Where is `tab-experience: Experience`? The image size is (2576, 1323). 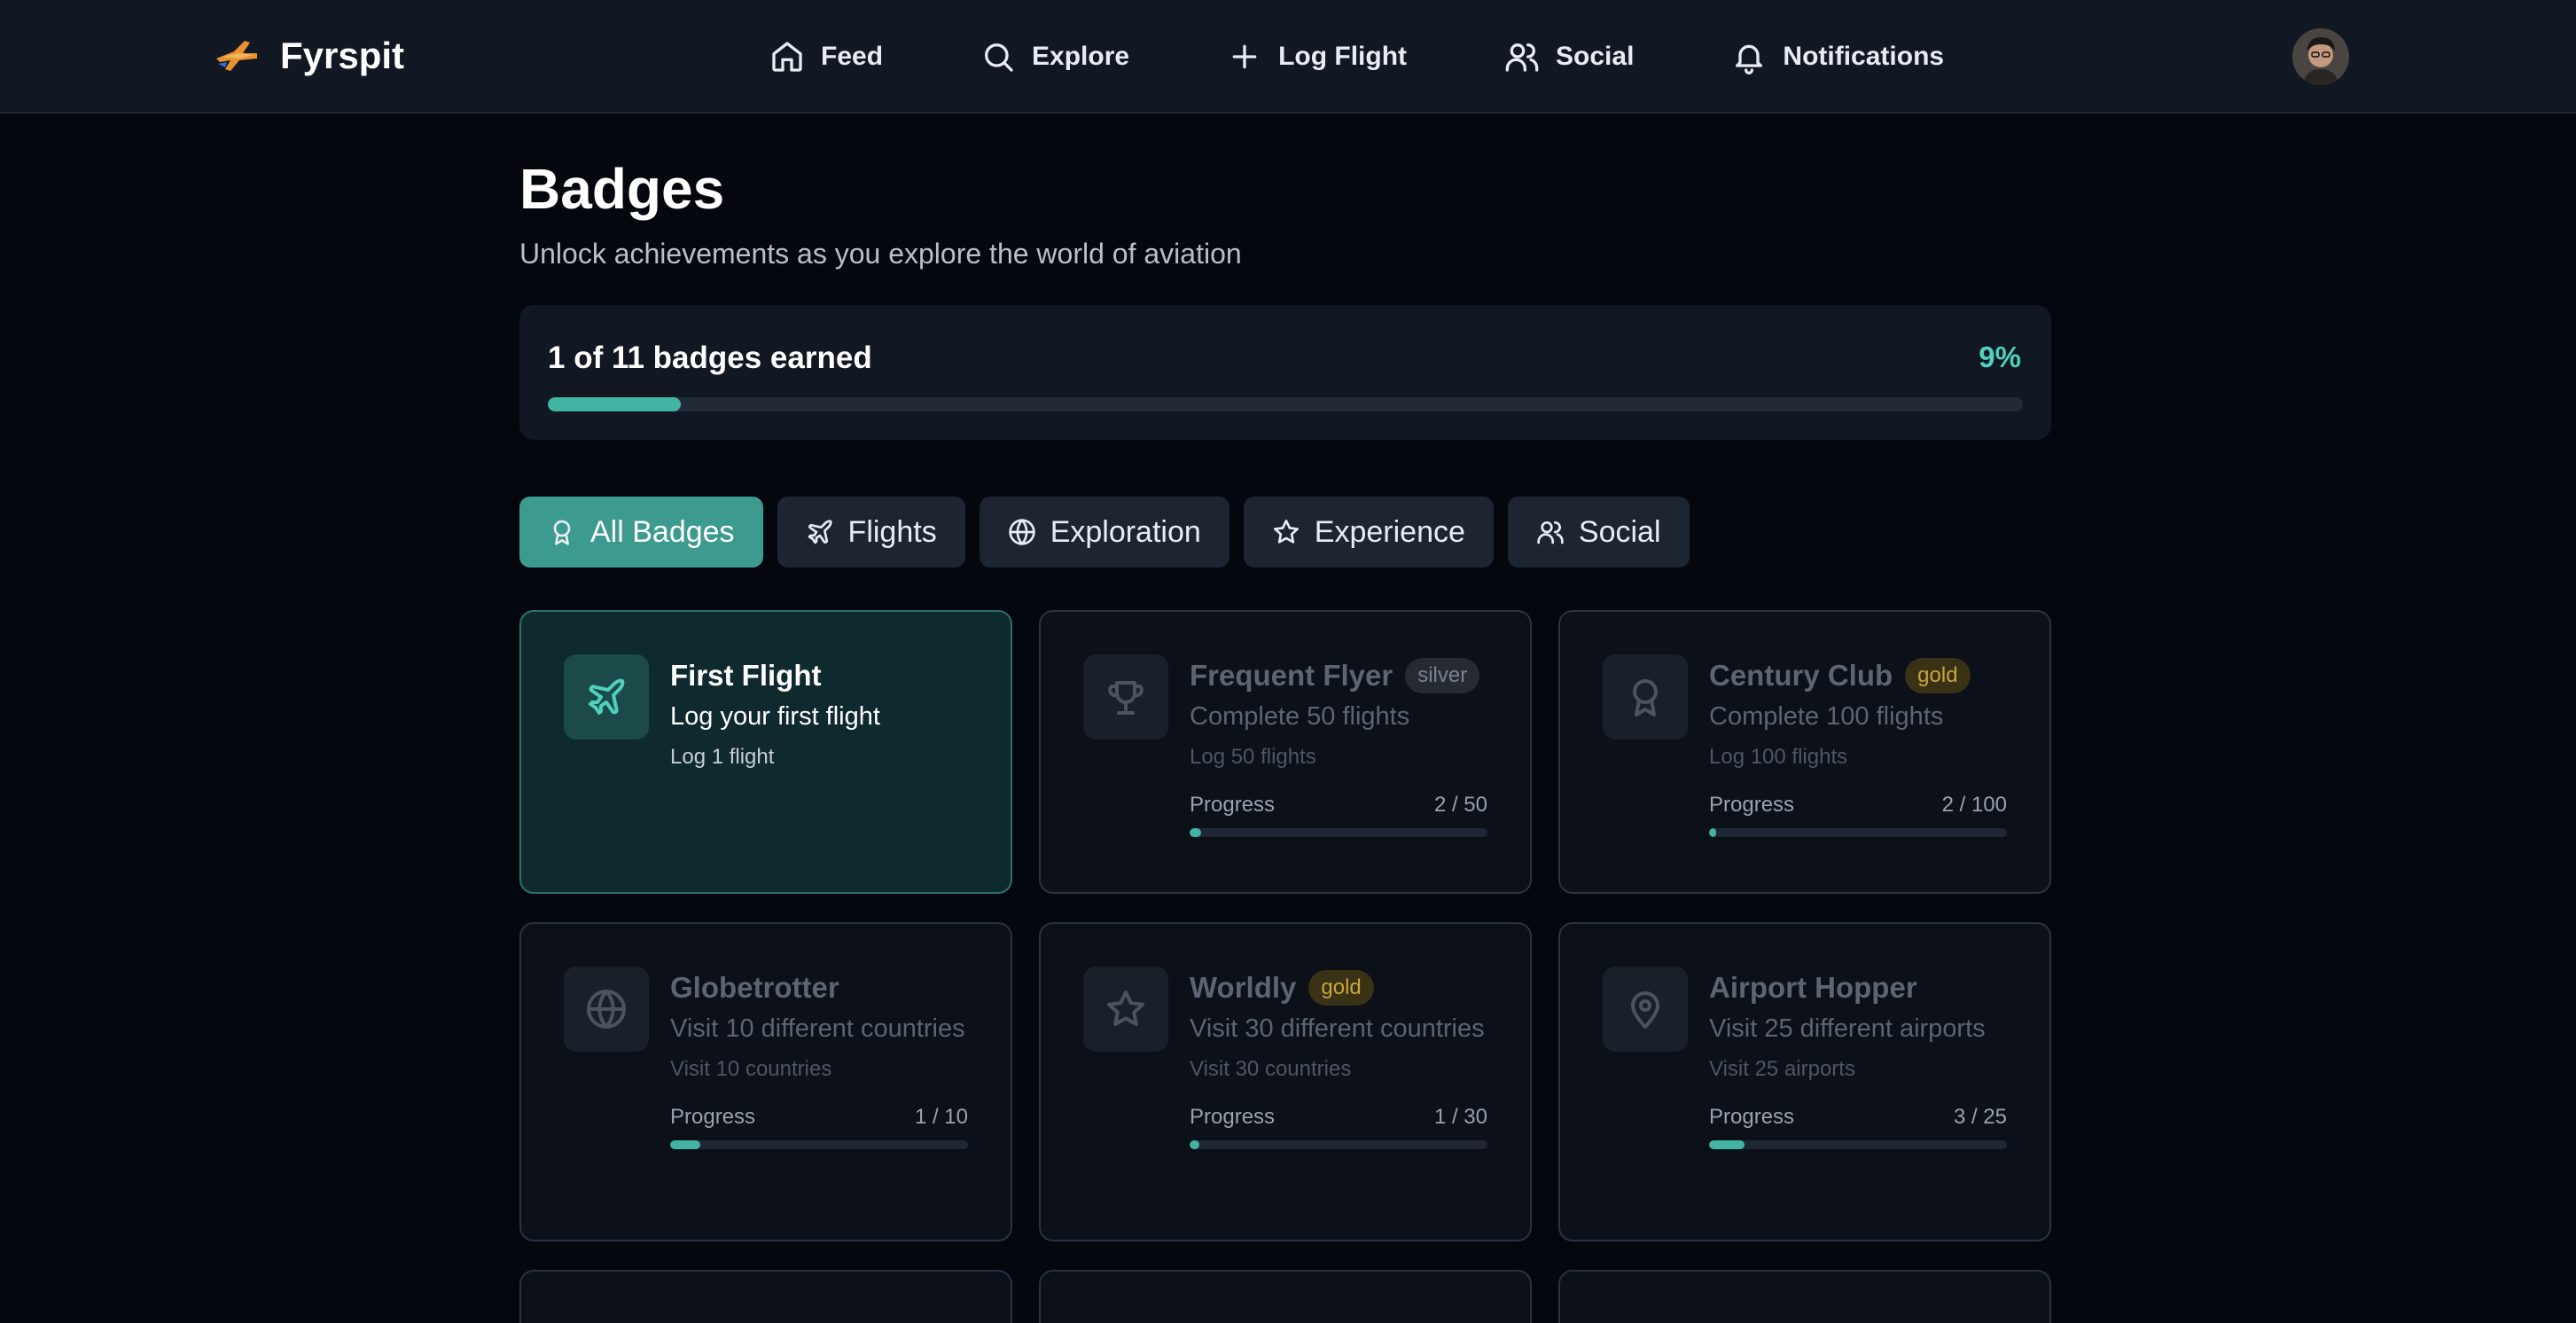 tab-experience: Experience is located at coordinates (1368, 532).